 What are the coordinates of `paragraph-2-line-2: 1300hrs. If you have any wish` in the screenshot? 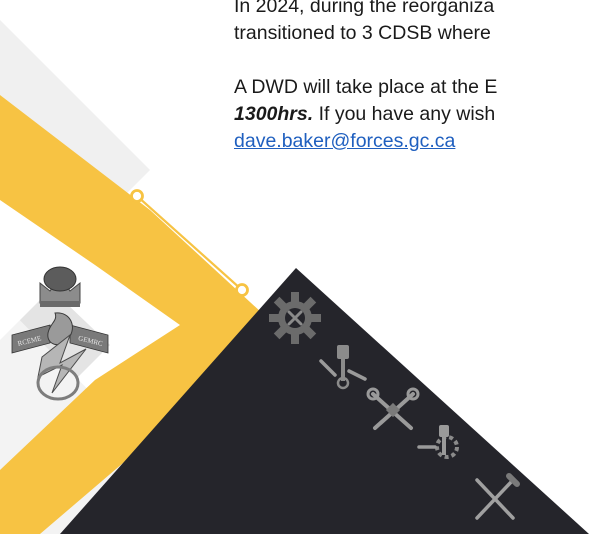 It's located at (411, 114).